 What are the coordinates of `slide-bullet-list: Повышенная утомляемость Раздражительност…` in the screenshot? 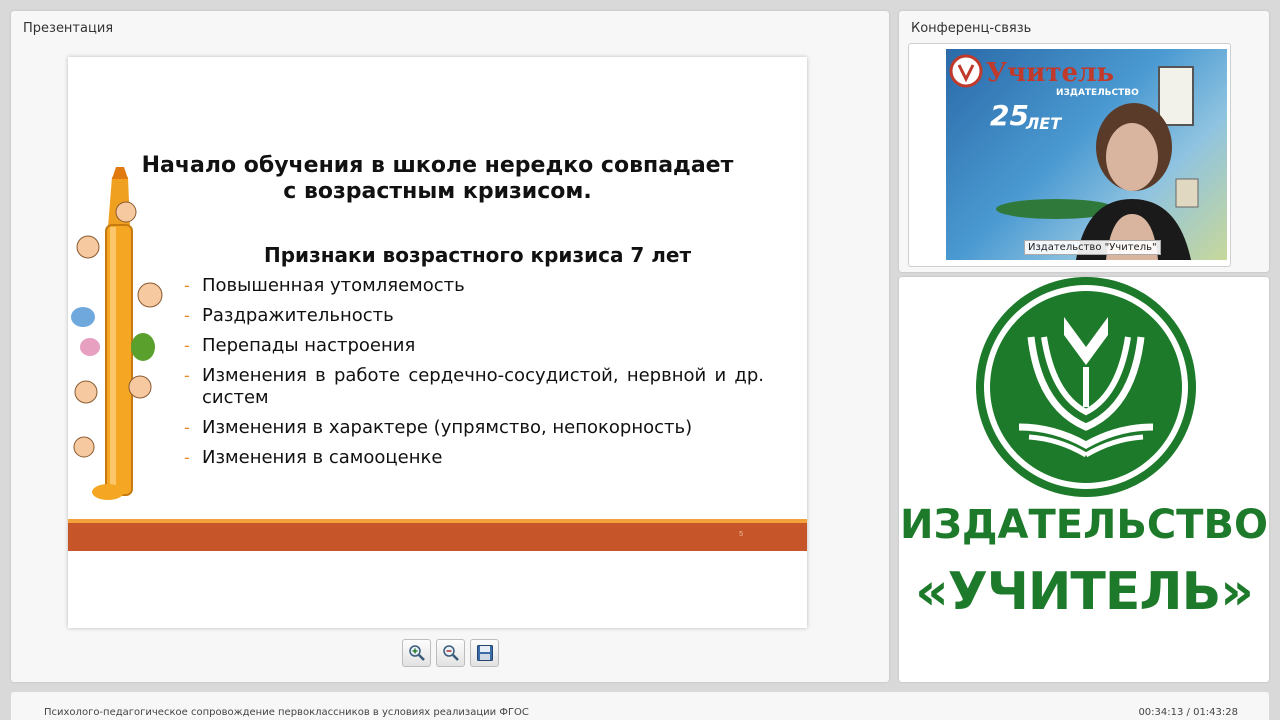 It's located at (473, 376).